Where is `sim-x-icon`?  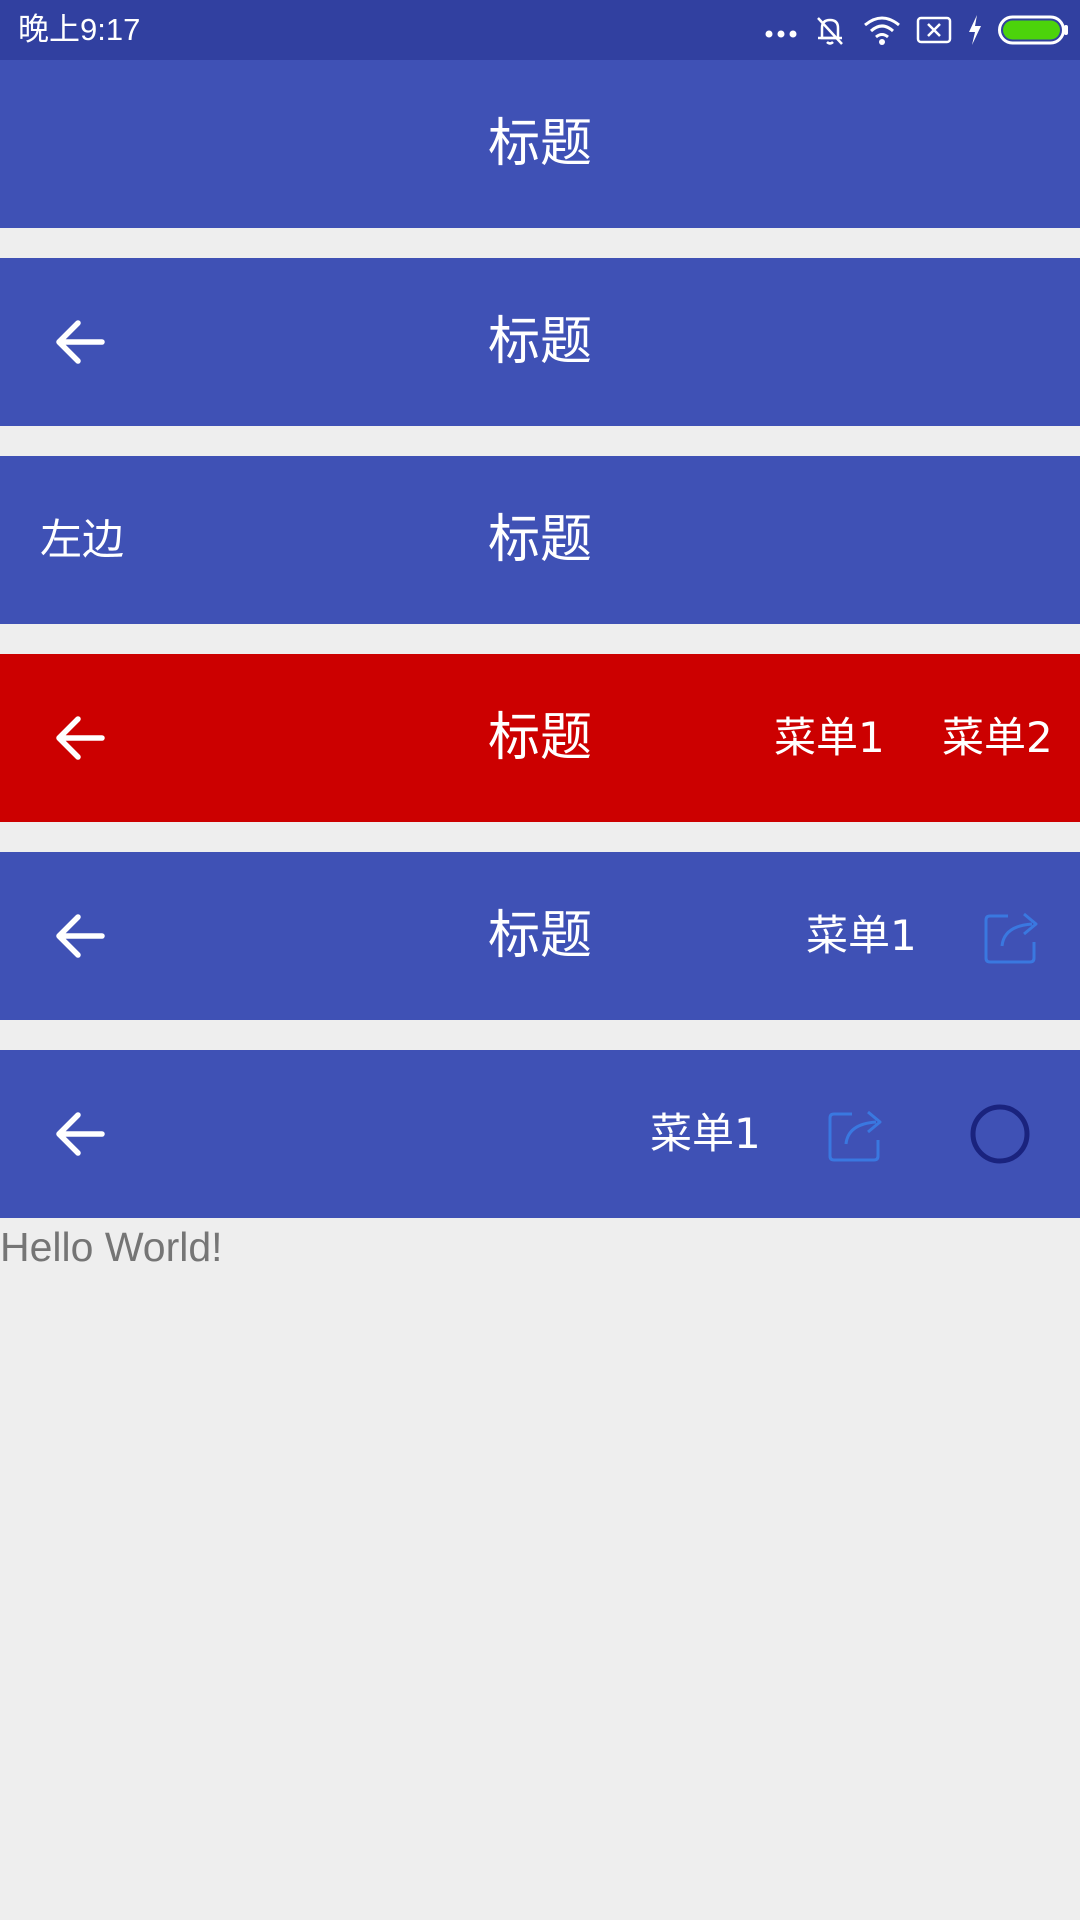 sim-x-icon is located at coordinates (934, 30).